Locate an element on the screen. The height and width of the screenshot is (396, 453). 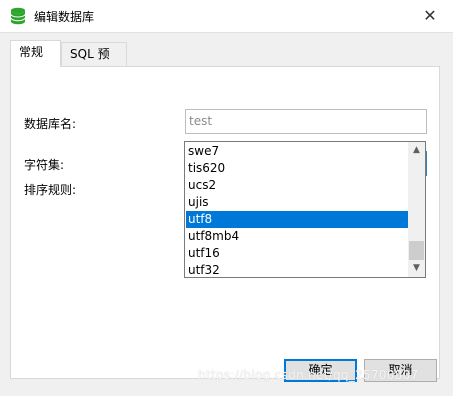
database-name-input: test is located at coordinates (306, 121).